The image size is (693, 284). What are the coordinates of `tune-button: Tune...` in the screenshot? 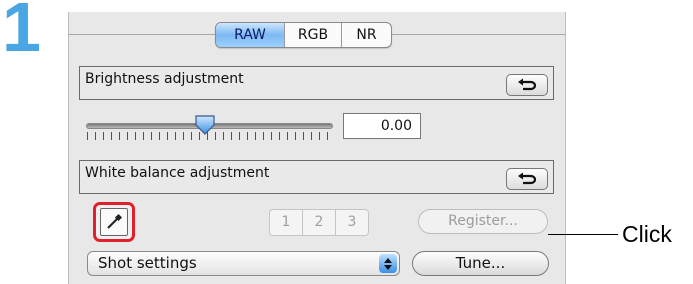 It's located at (480, 263).